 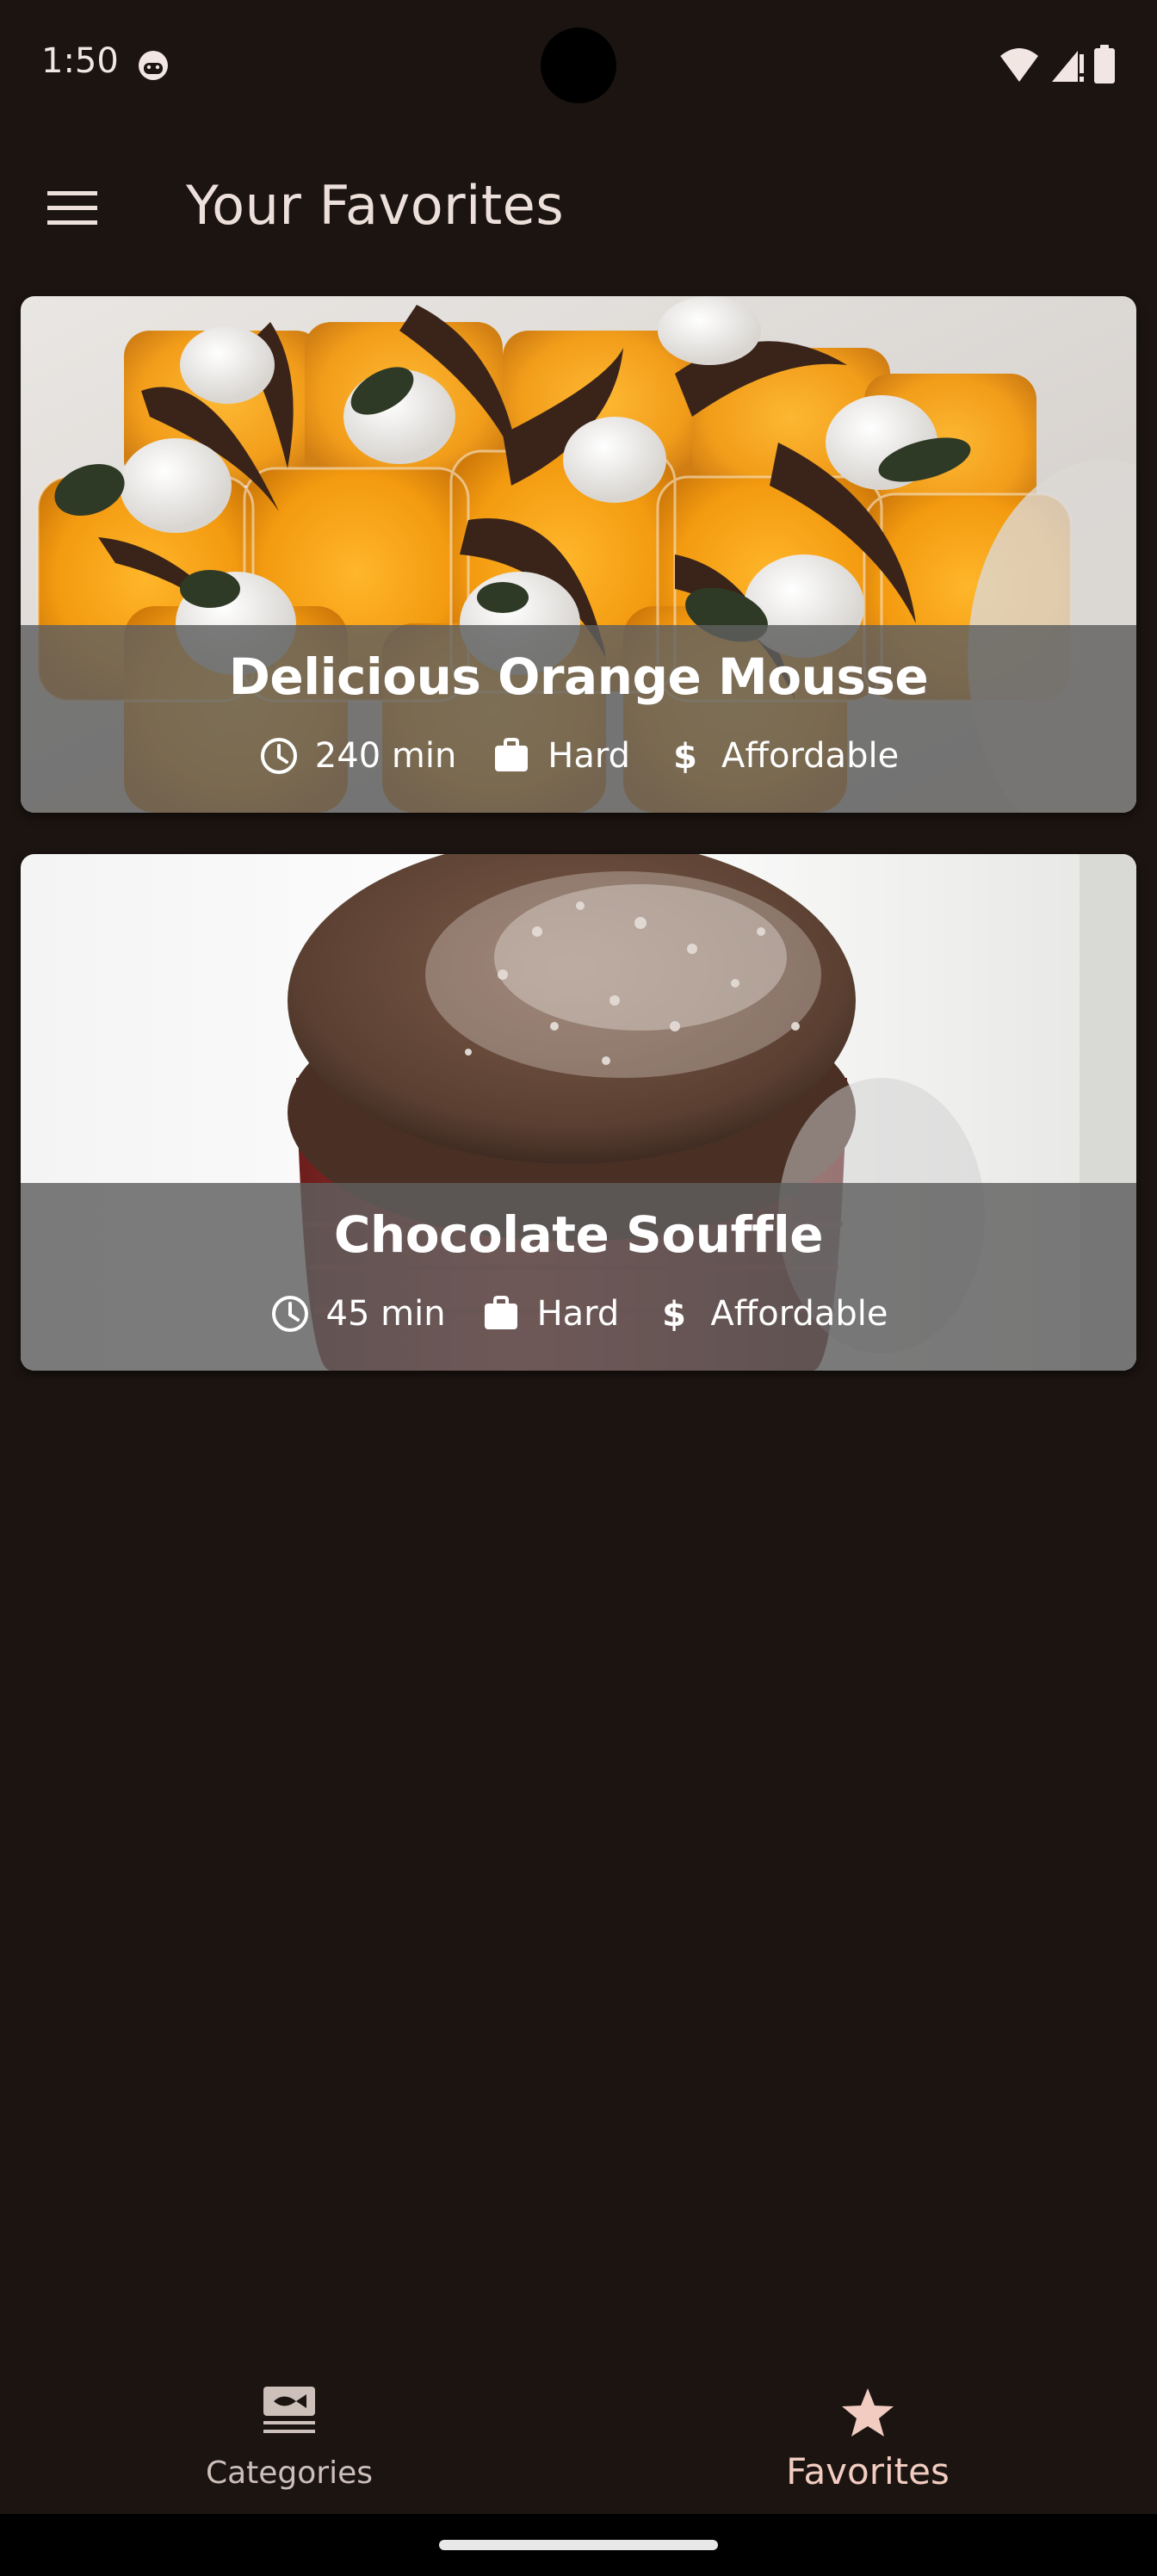 I want to click on cellular-signal-icon, so click(x=1068, y=66).